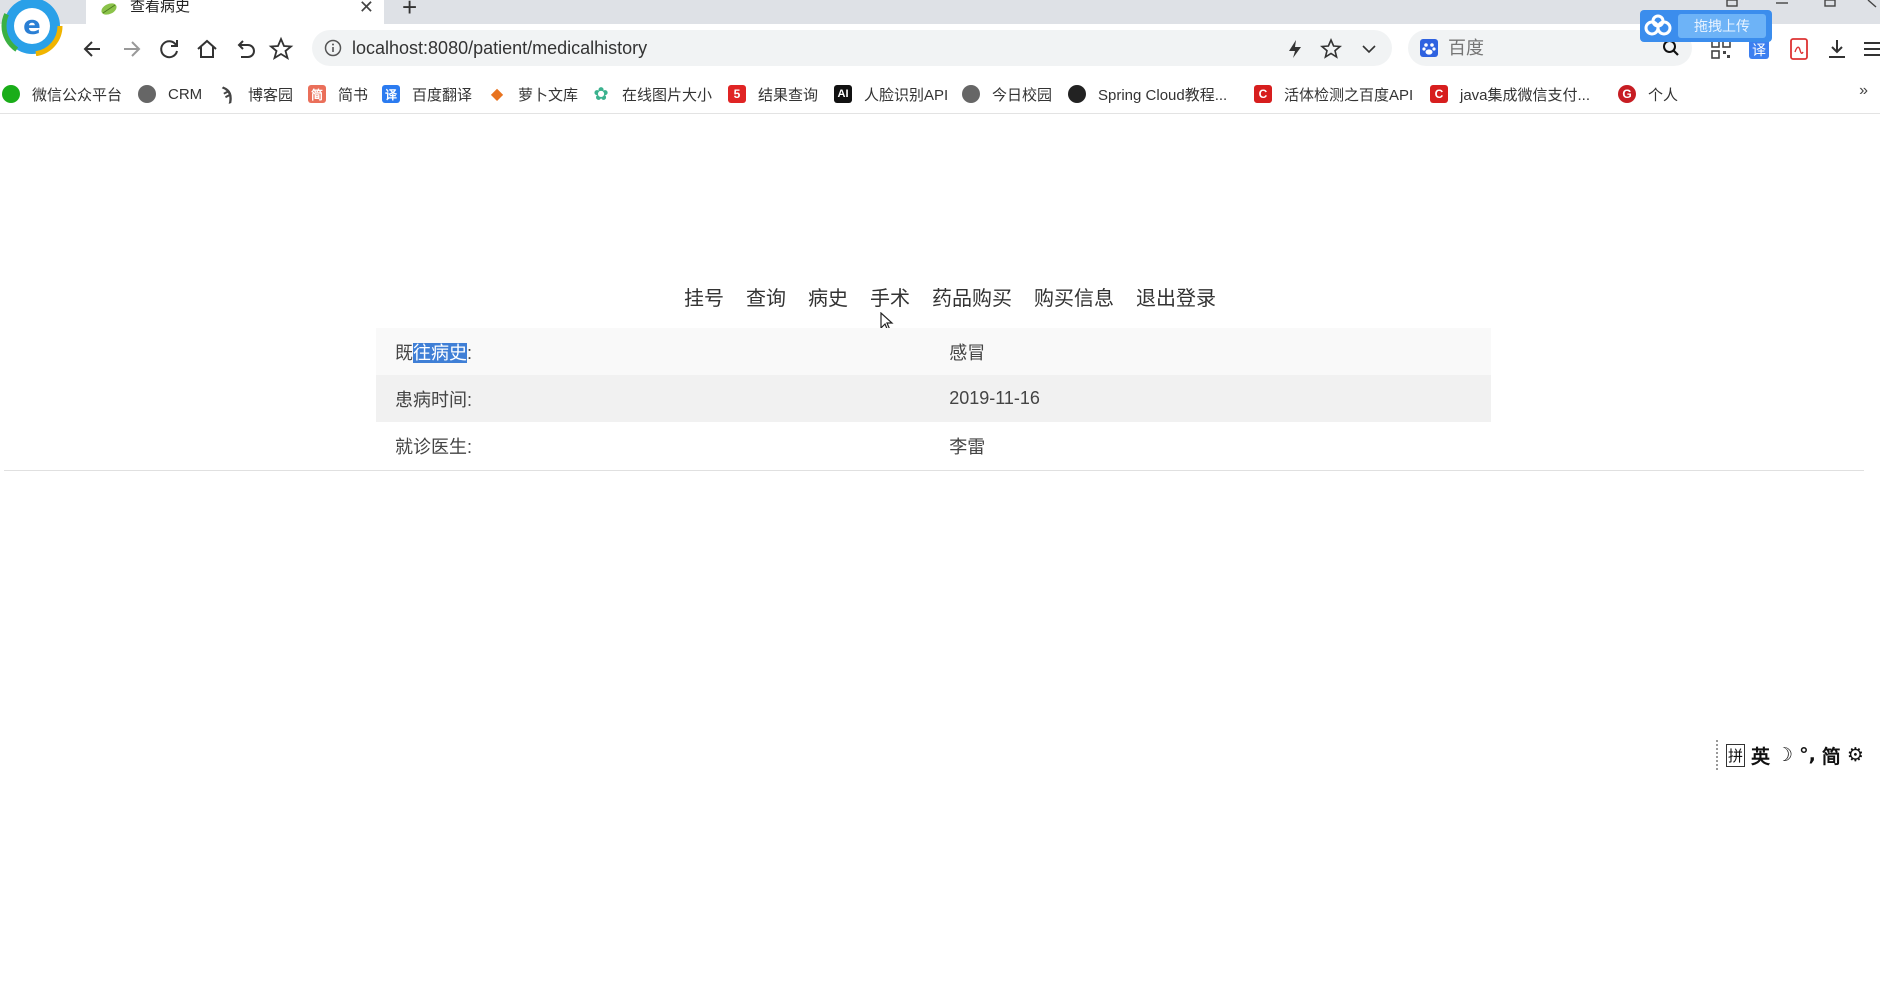 The width and height of the screenshot is (1880, 992). I want to click on nav-register: 挂号, so click(704, 299).